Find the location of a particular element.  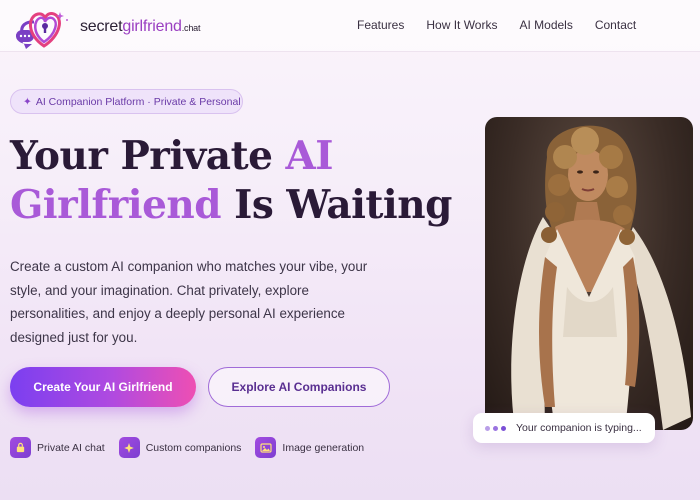

brand-name-part2: girlfriend is located at coordinates (152, 26).